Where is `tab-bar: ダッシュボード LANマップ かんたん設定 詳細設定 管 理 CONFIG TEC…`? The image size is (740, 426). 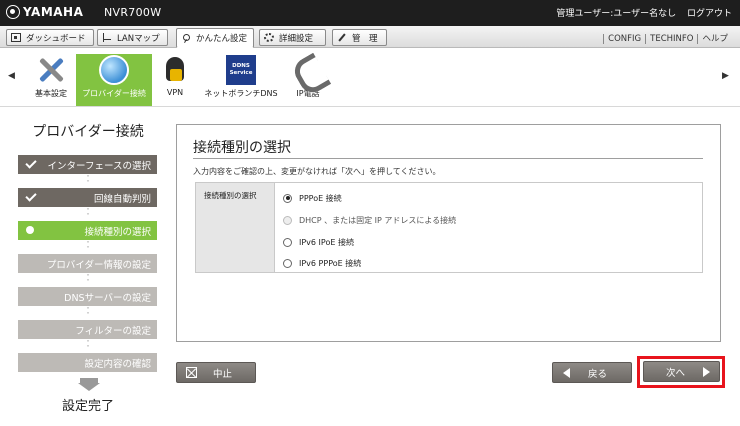 tab-bar: ダッシュボード LANマップ かんたん設定 詳細設定 管 理 CONFIG TEC… is located at coordinates (370, 37).